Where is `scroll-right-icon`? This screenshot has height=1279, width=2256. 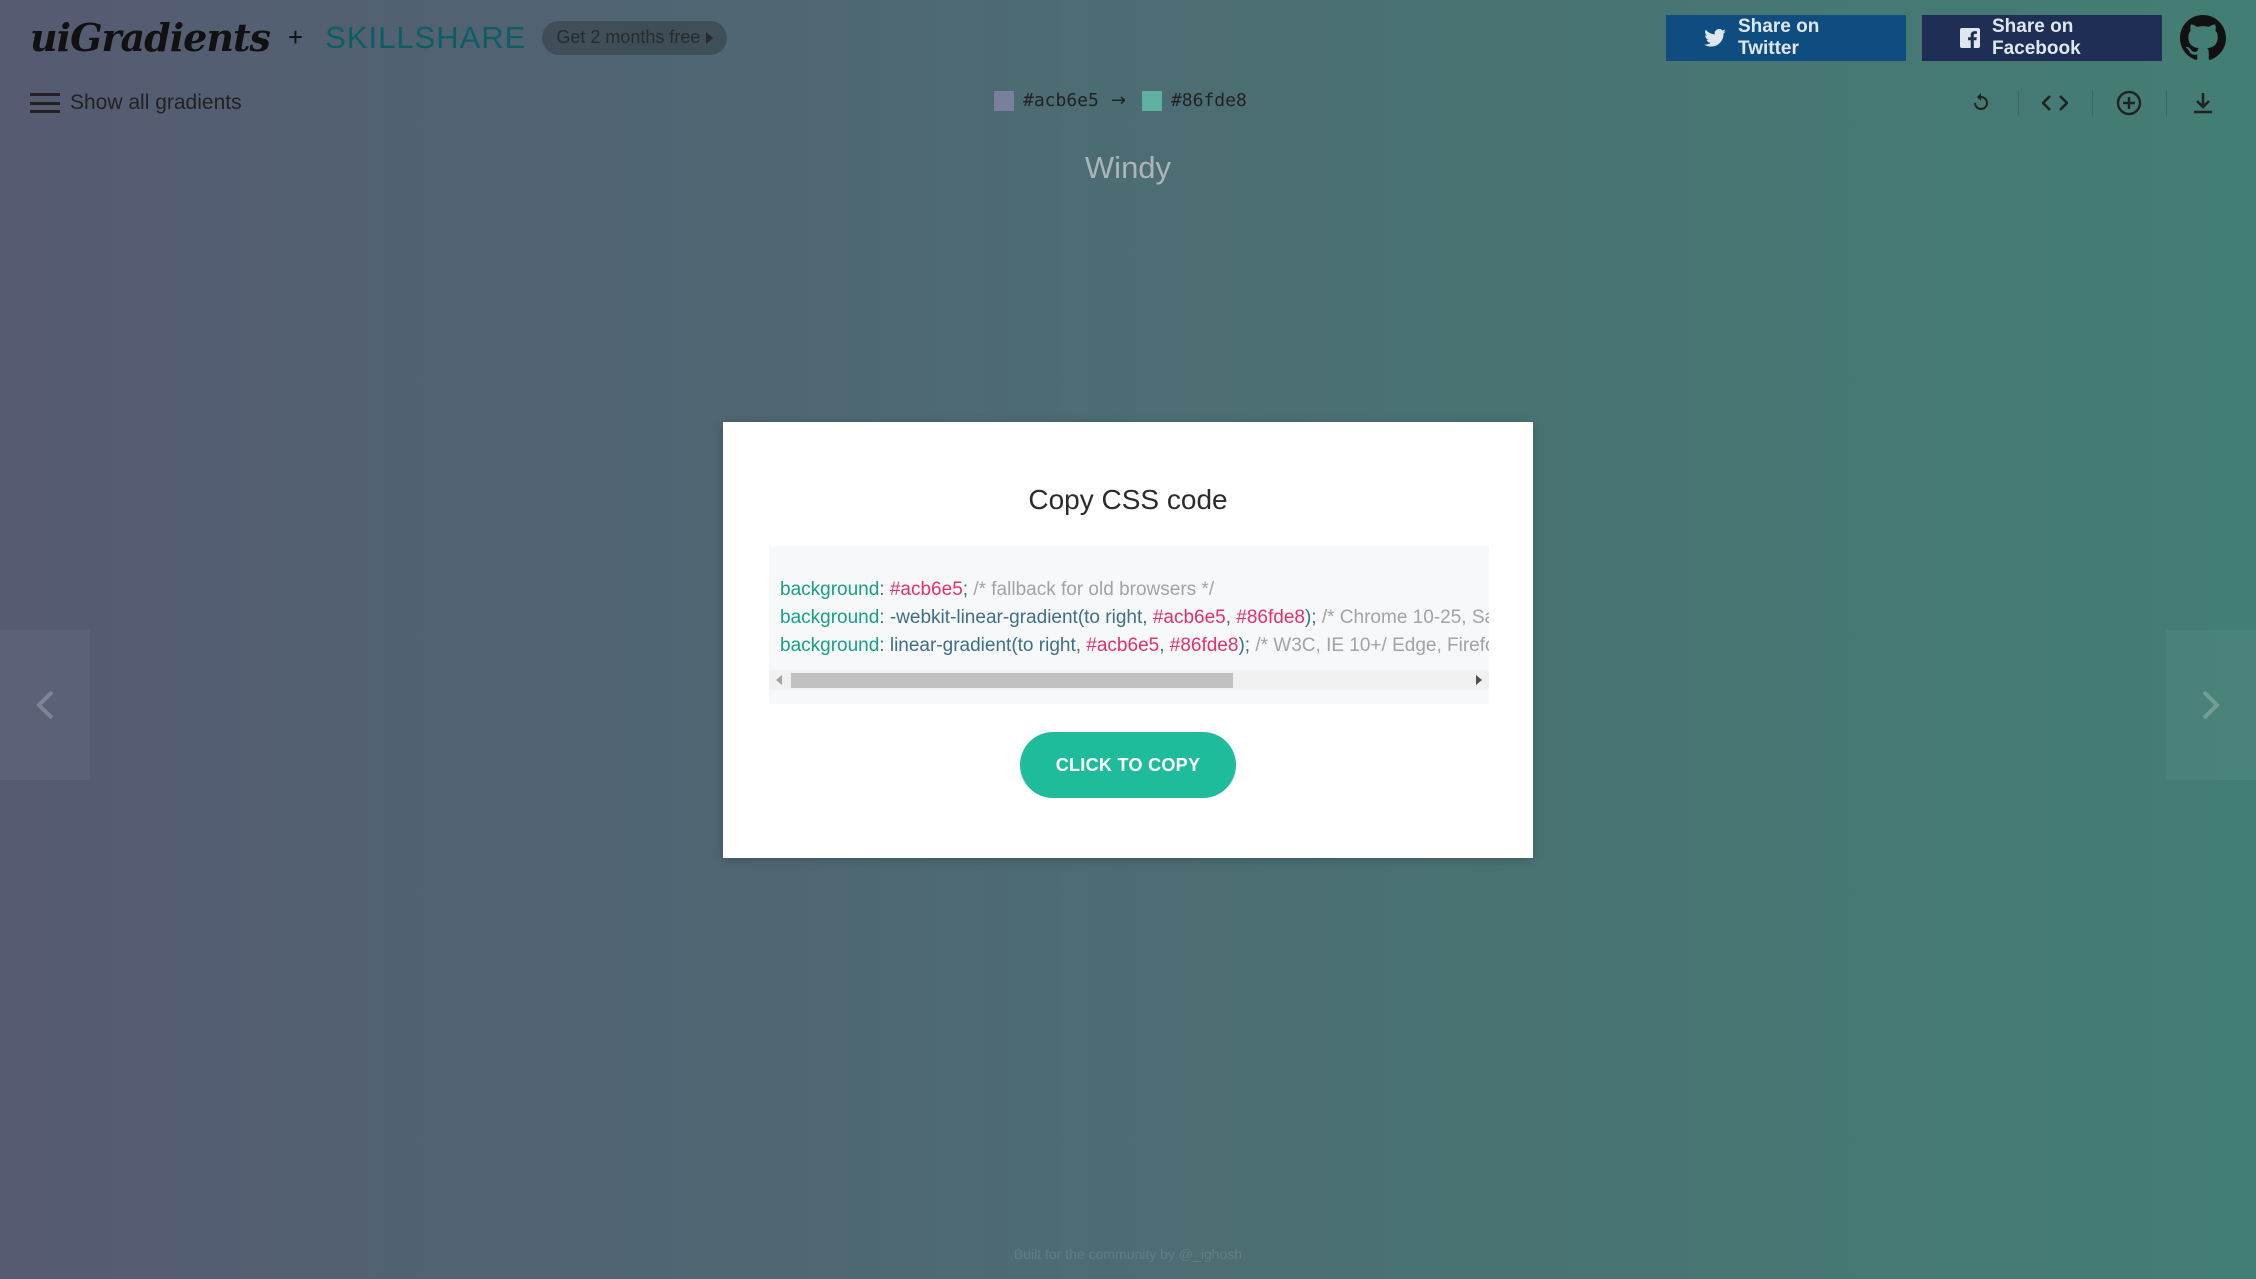
scroll-right-icon is located at coordinates (1479, 680).